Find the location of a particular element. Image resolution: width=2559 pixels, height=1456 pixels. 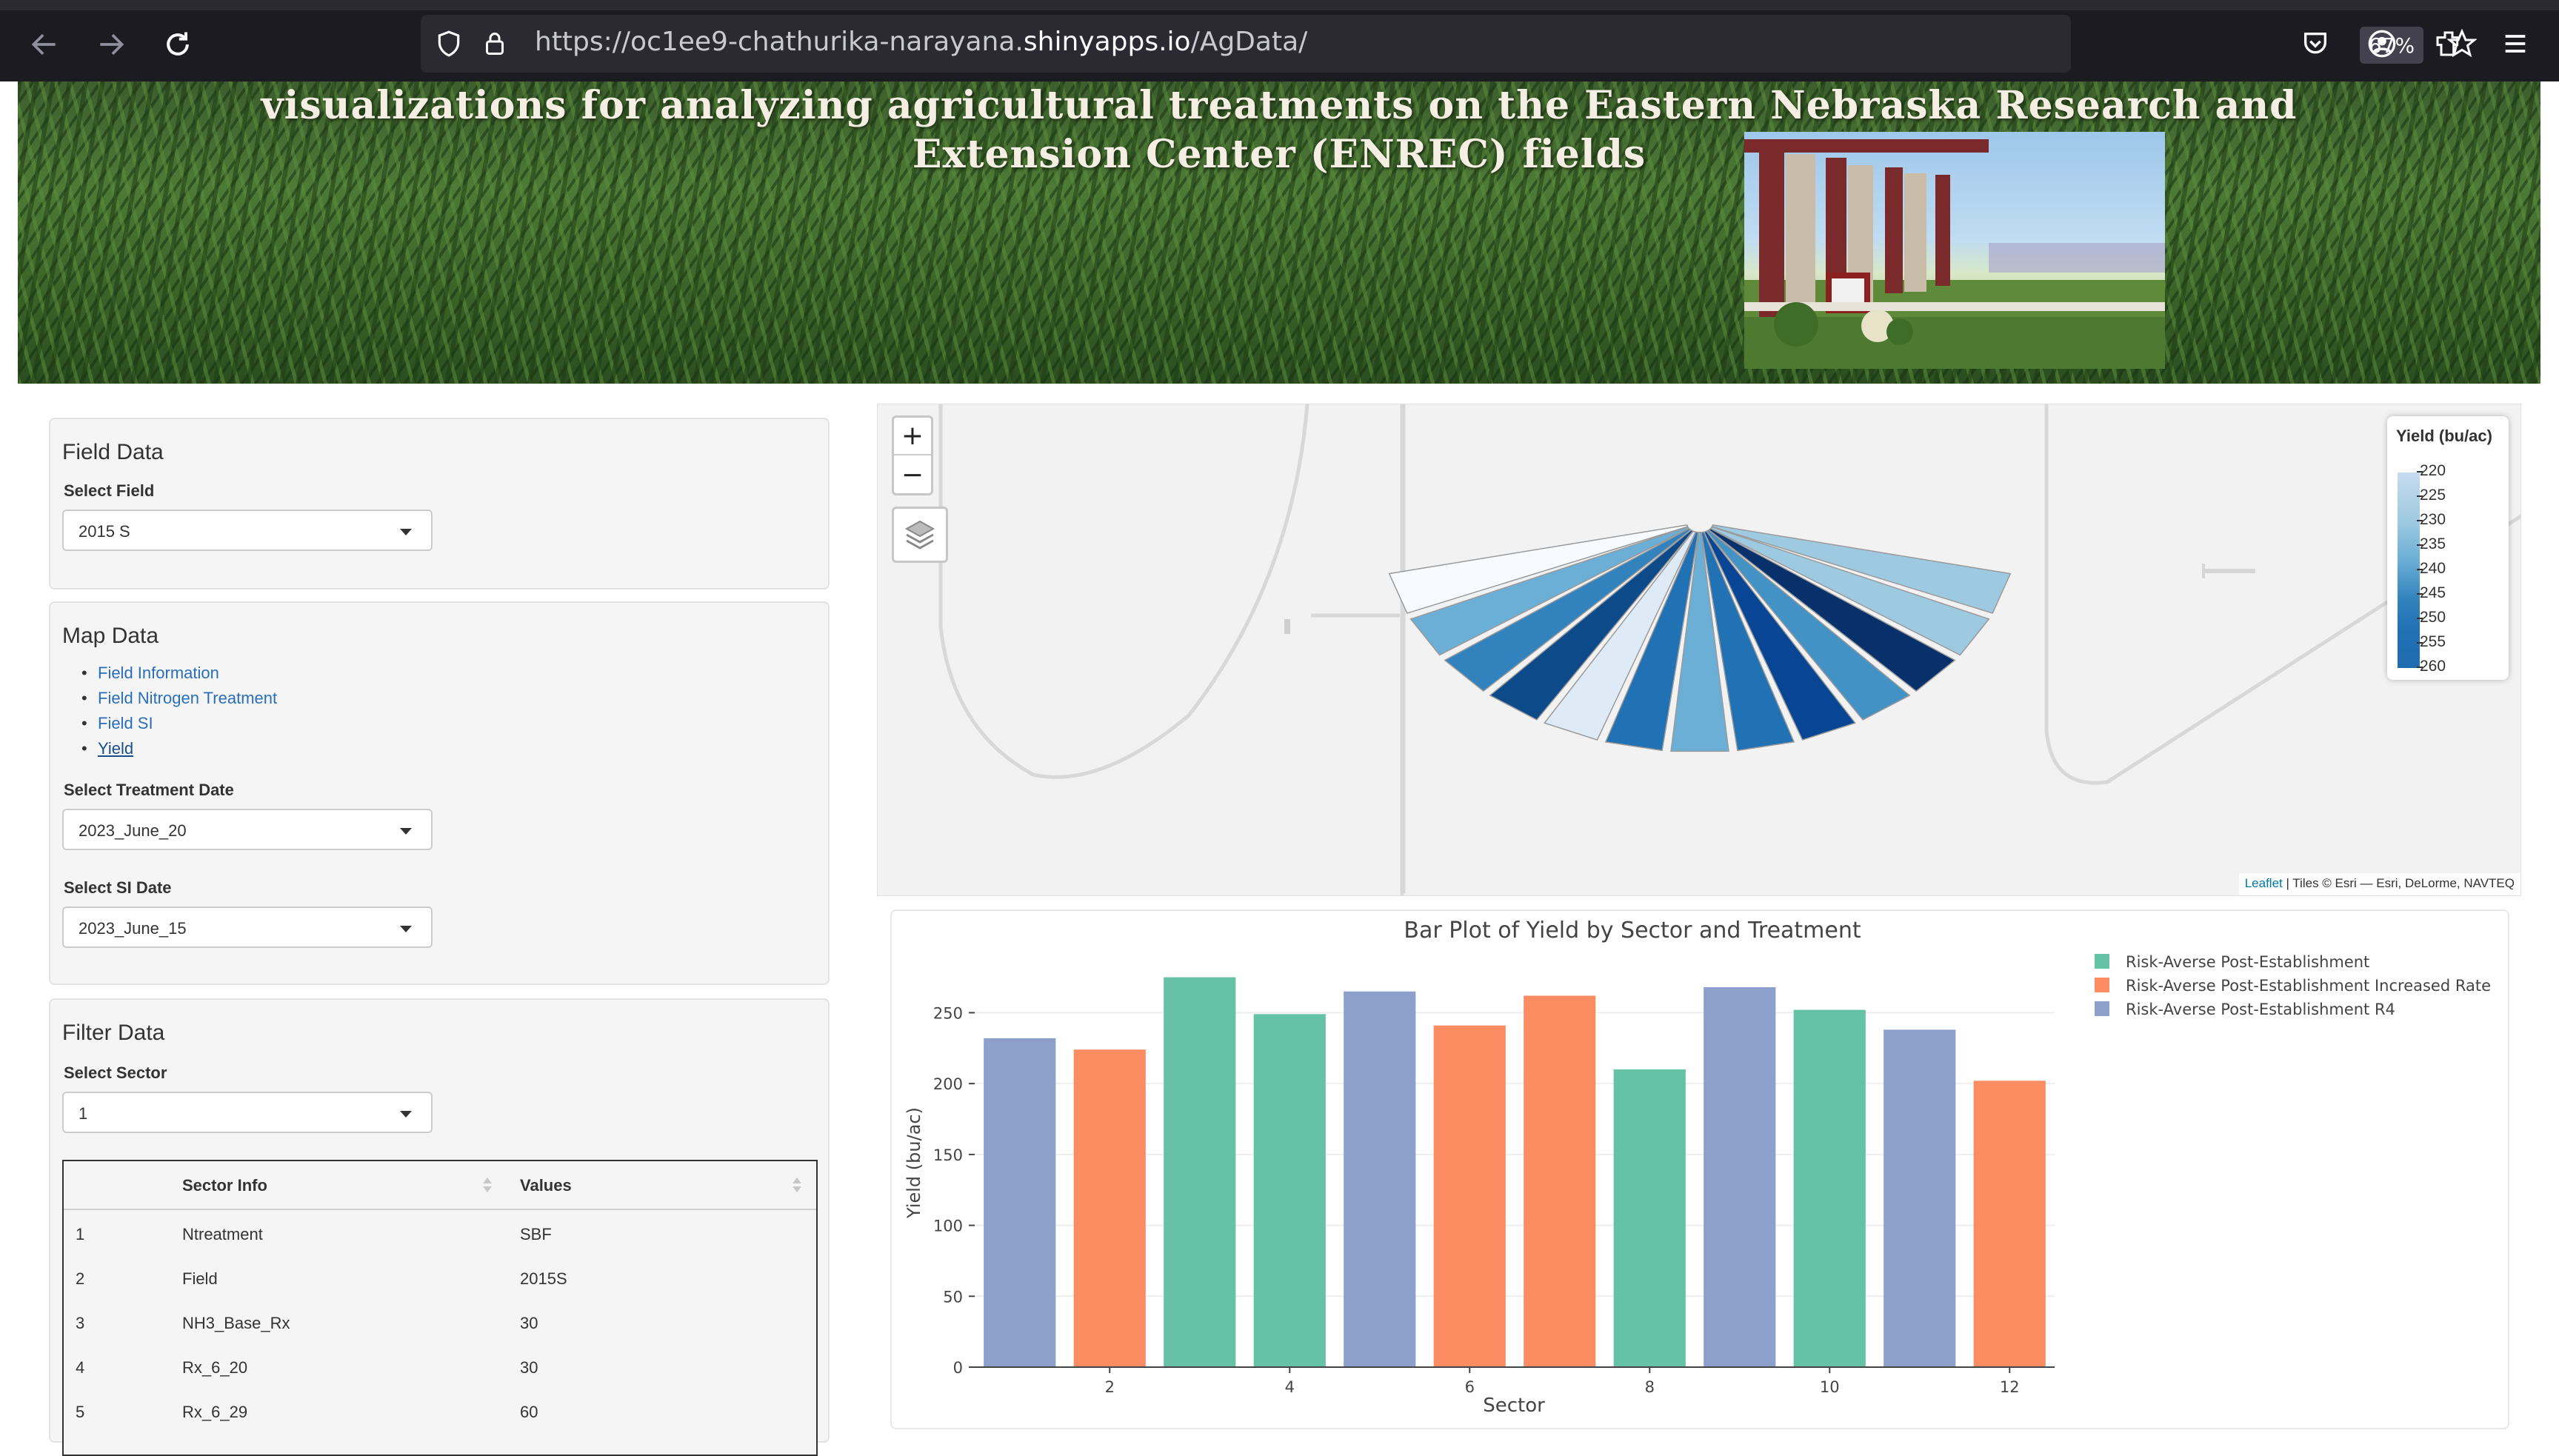

table-row: 5 Rx_6_29 60 is located at coordinates (440, 1411).